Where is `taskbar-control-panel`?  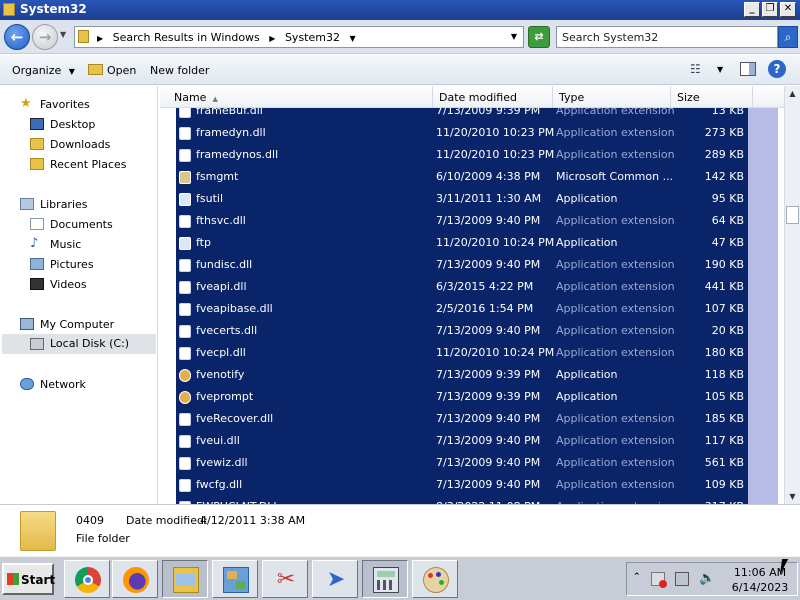 taskbar-control-panel is located at coordinates (235, 579).